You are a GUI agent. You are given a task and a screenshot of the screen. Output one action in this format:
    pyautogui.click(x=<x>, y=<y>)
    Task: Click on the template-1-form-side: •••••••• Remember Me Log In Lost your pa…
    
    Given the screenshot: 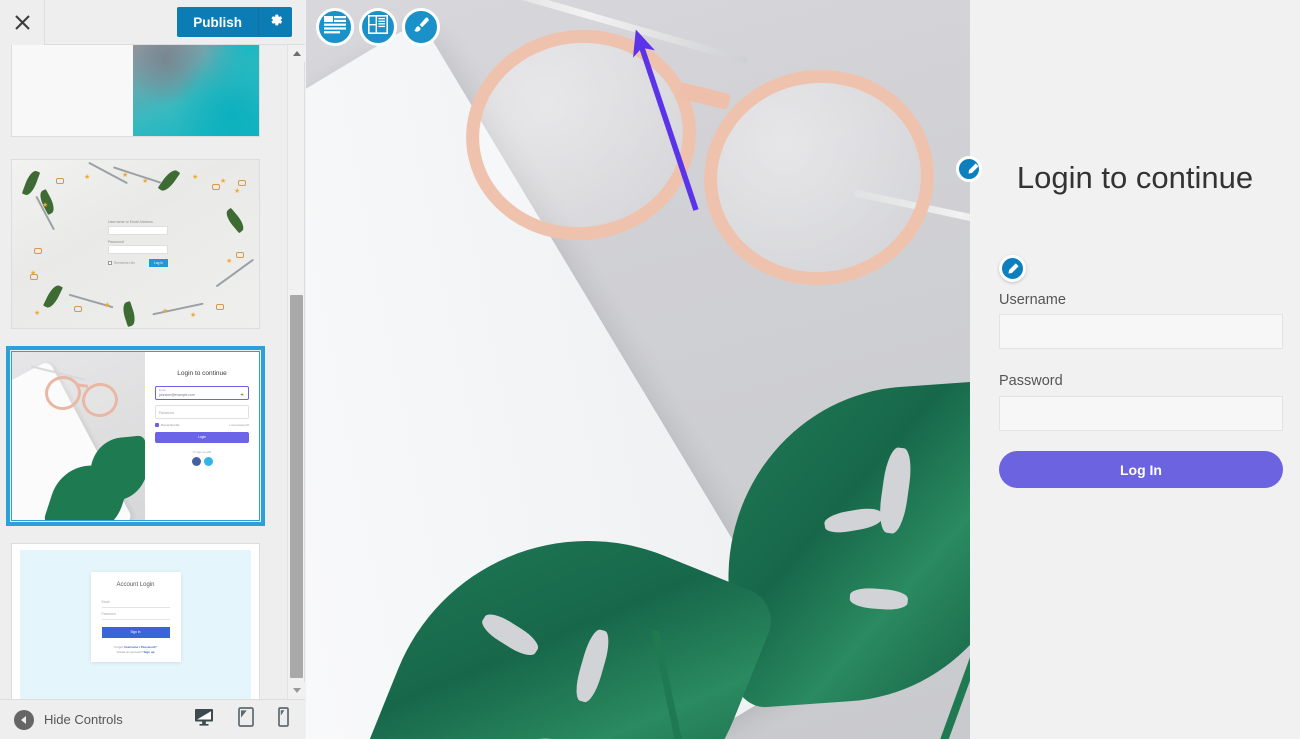 What is the action you would take?
    pyautogui.click(x=72, y=90)
    